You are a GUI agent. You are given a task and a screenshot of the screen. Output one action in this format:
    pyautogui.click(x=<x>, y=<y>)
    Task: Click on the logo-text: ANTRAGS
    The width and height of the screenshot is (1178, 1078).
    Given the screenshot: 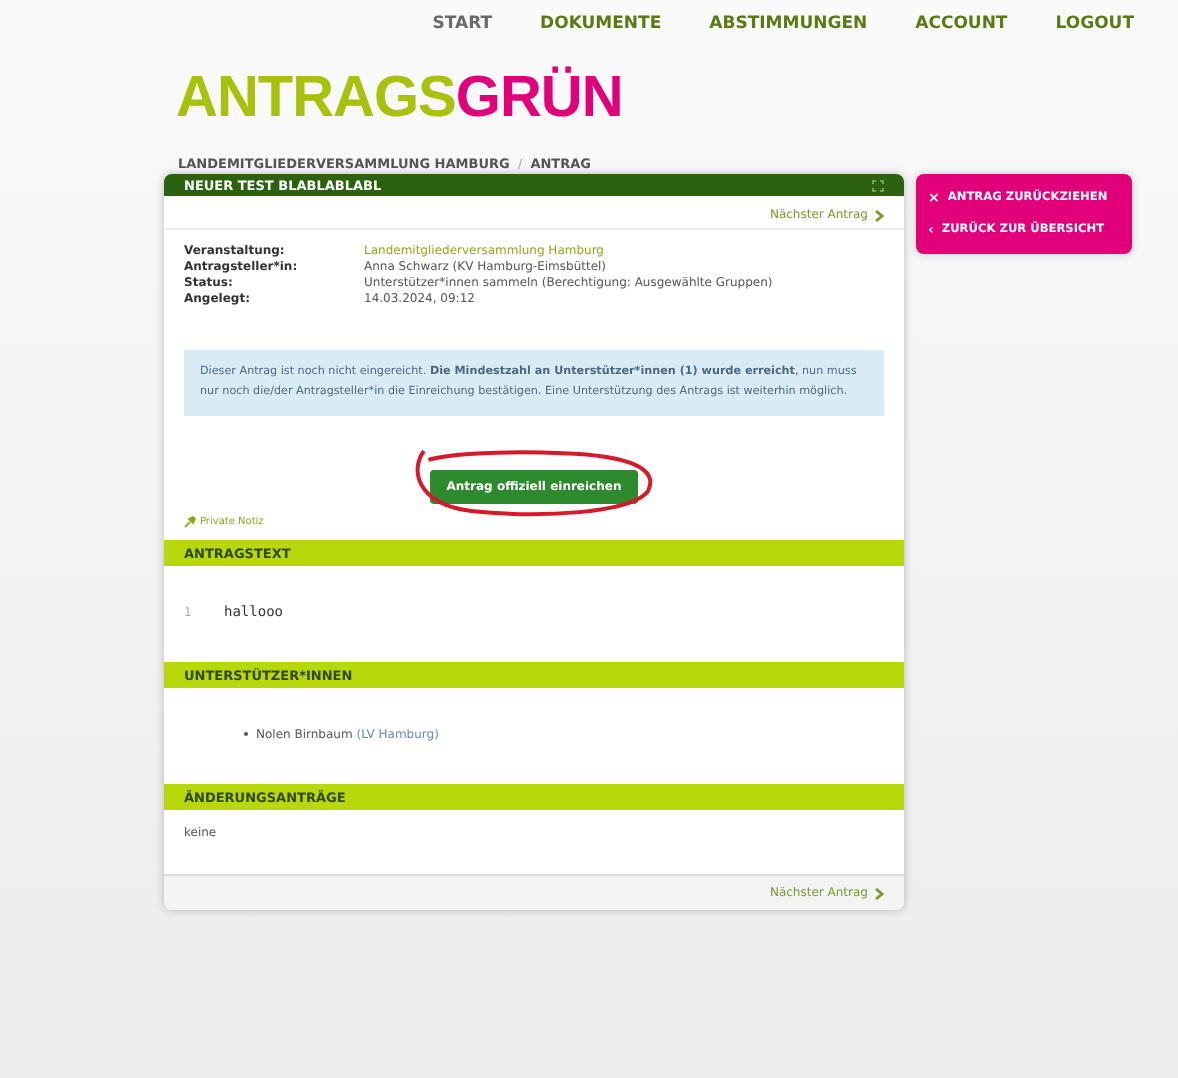 What is the action you would take?
    pyautogui.click(x=316, y=99)
    